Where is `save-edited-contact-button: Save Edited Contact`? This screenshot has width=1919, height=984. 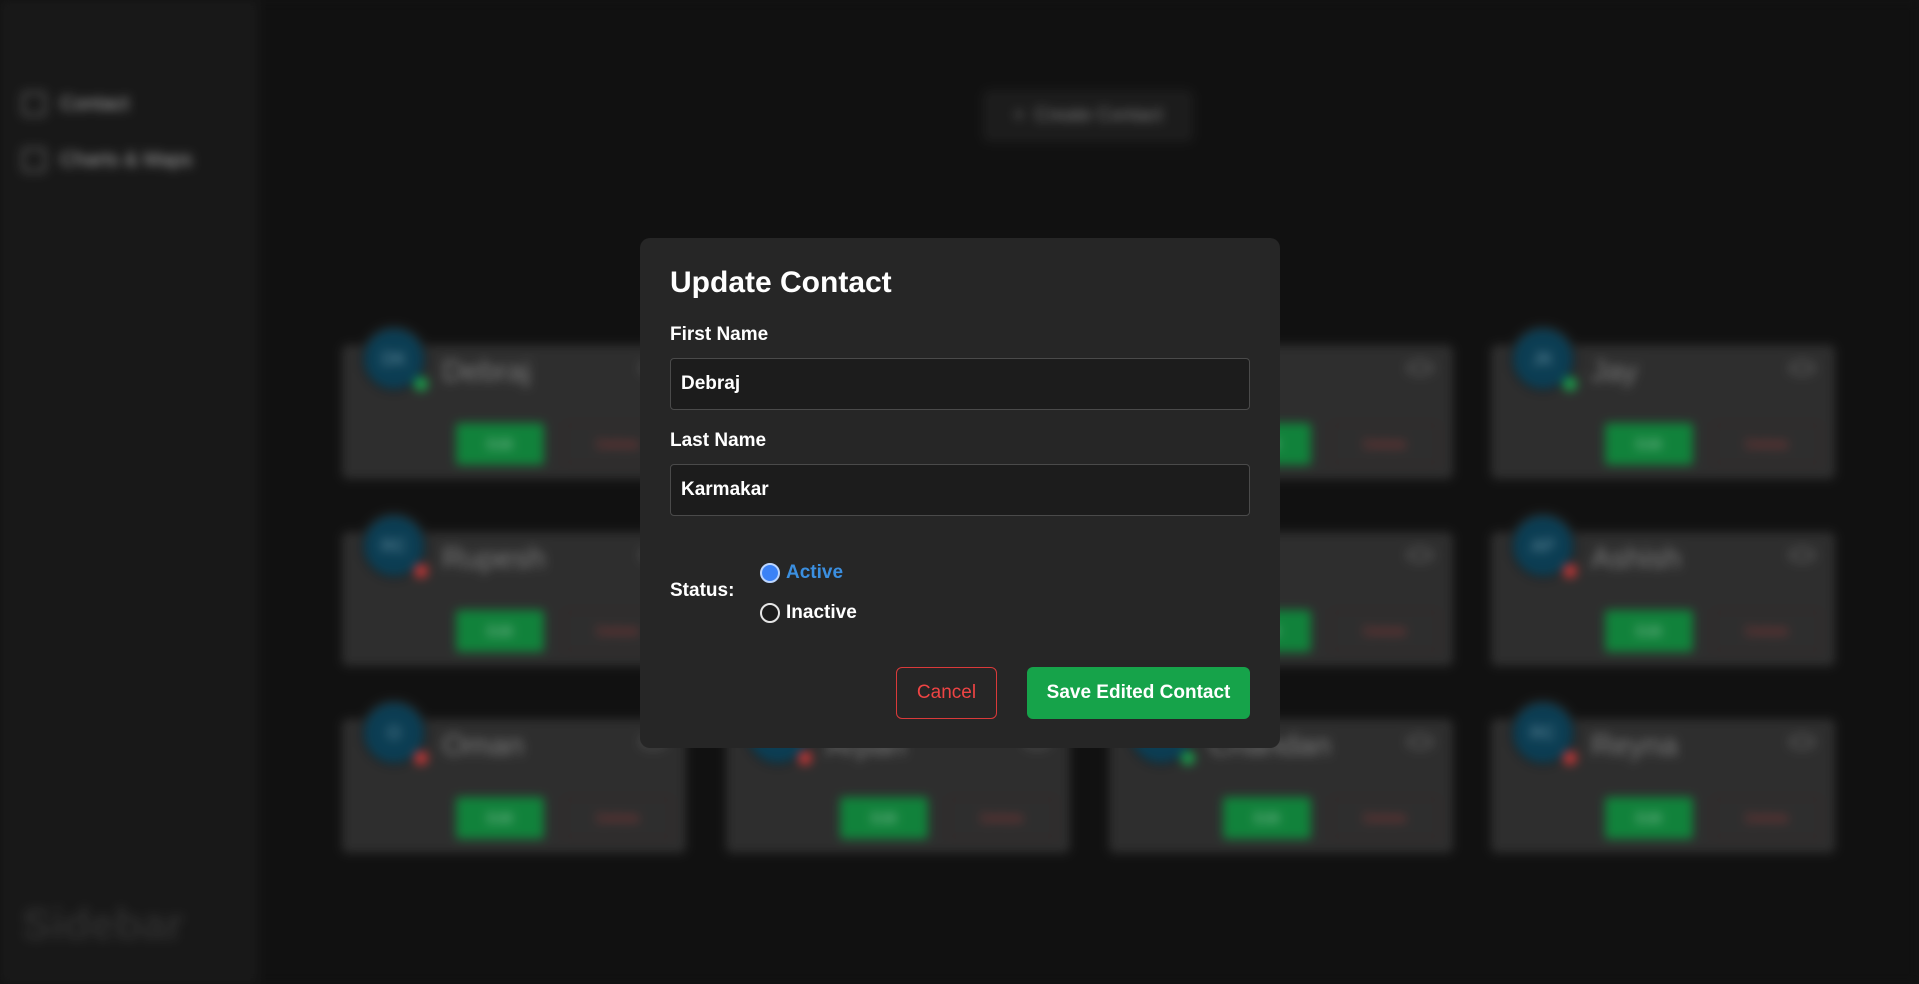
save-edited-contact-button: Save Edited Contact is located at coordinates (1138, 693).